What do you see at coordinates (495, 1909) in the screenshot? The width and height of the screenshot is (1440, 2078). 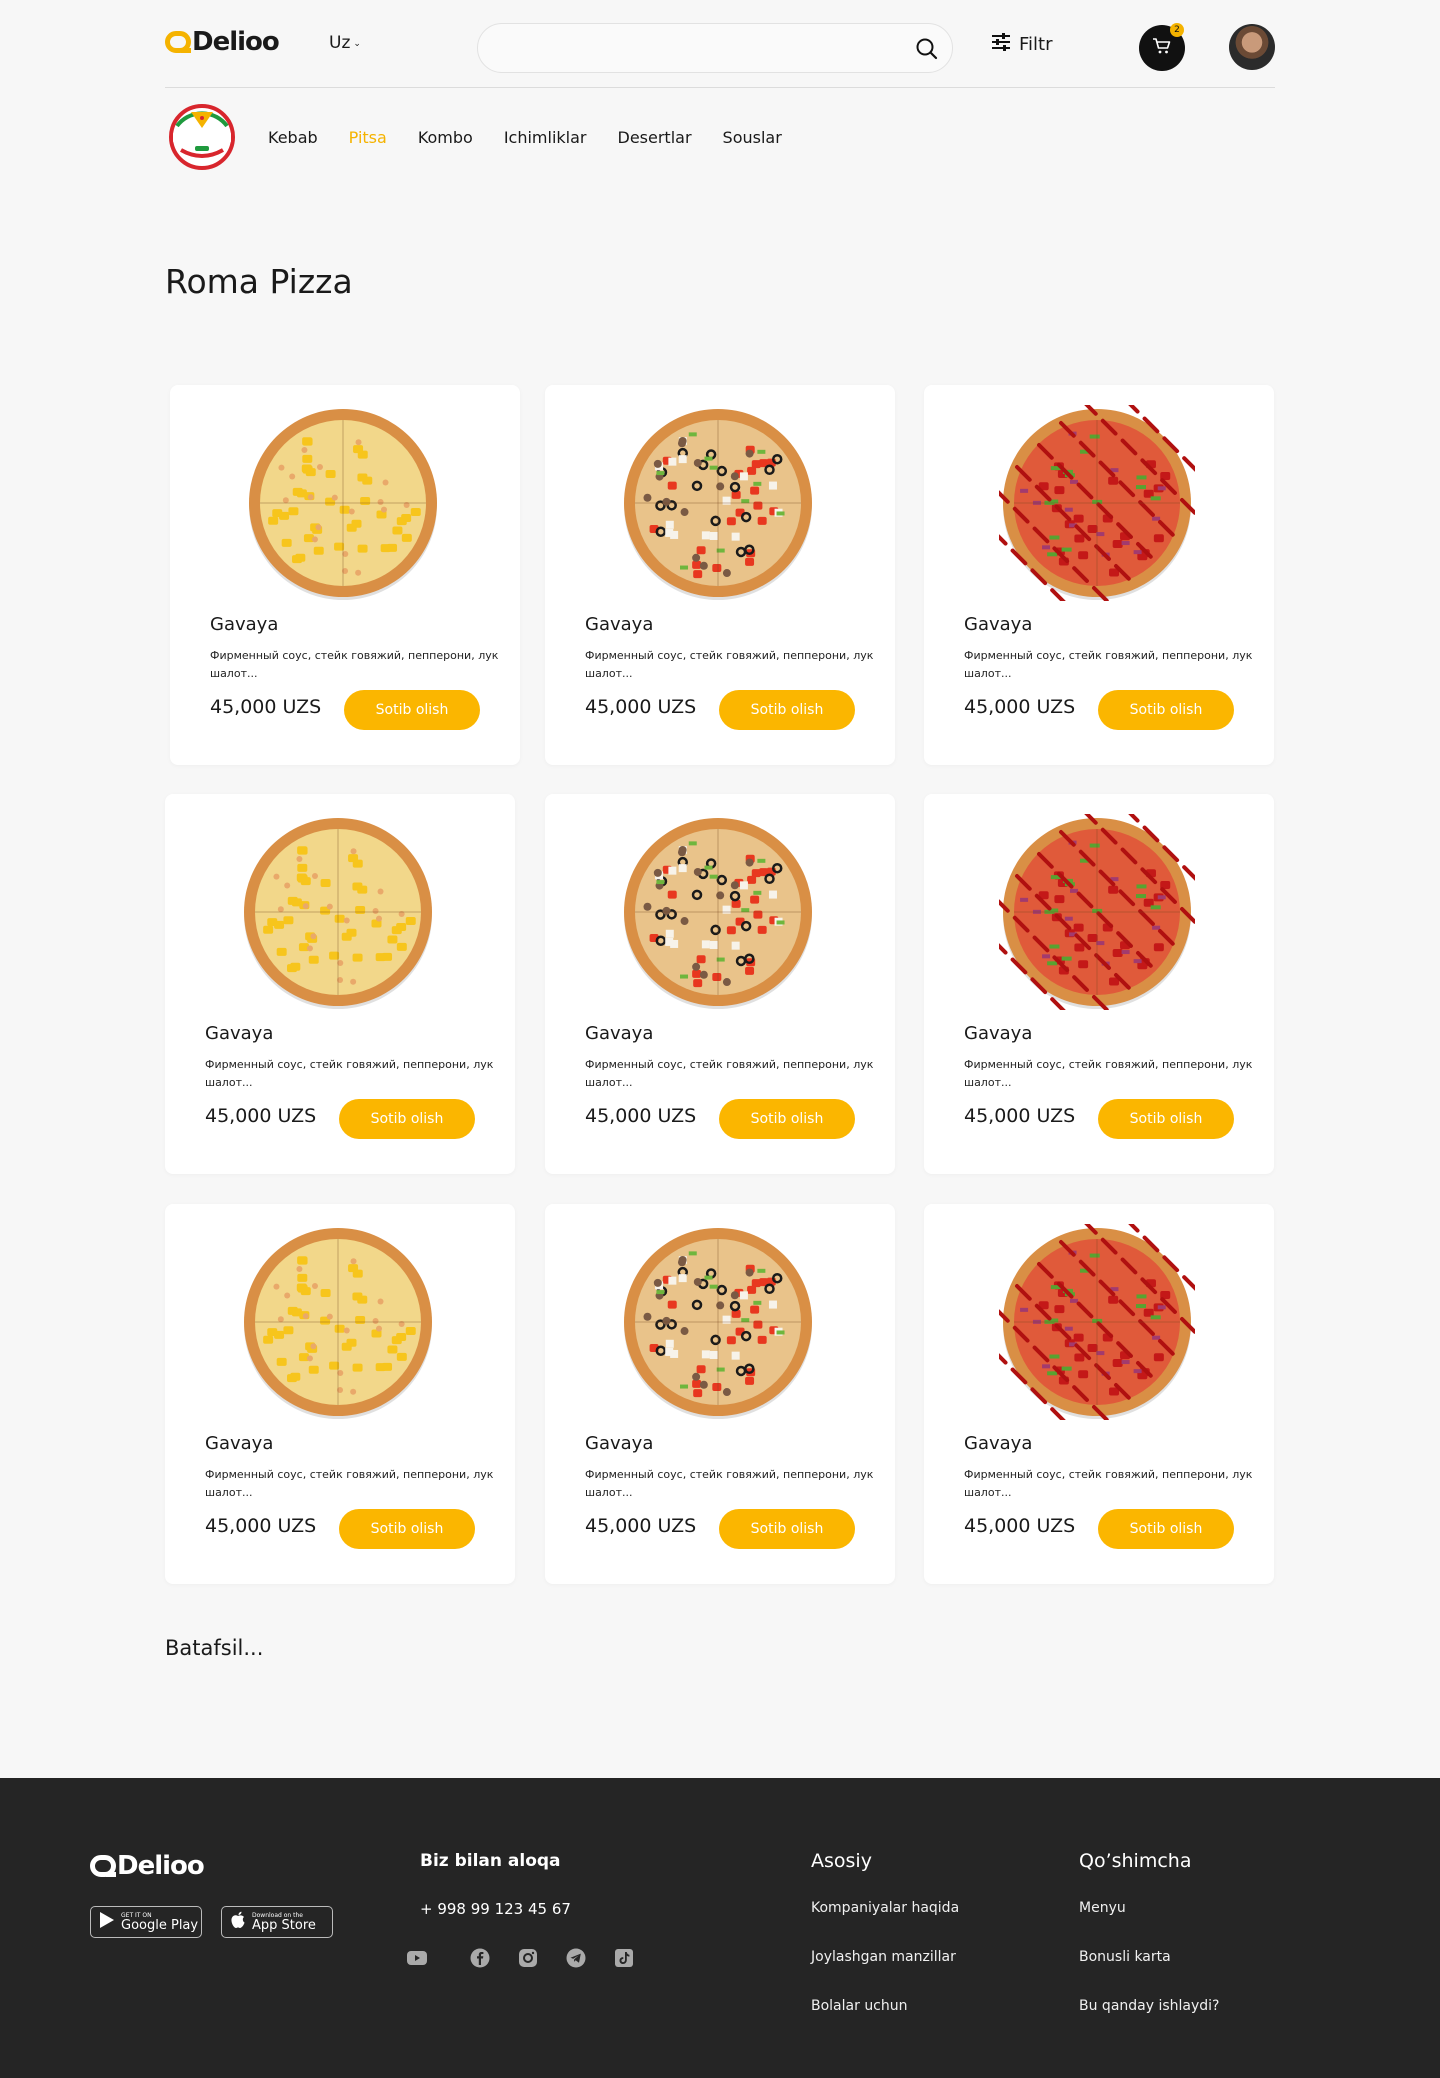 I see `contact-phone: + 998 99 123 45 67` at bounding box center [495, 1909].